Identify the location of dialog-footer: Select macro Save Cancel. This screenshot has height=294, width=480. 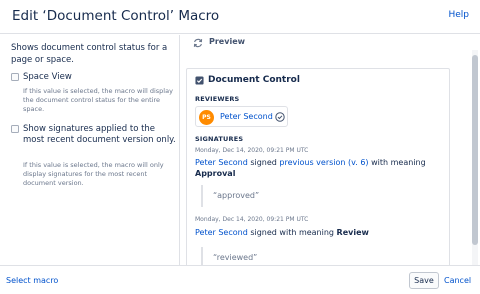
(240, 279).